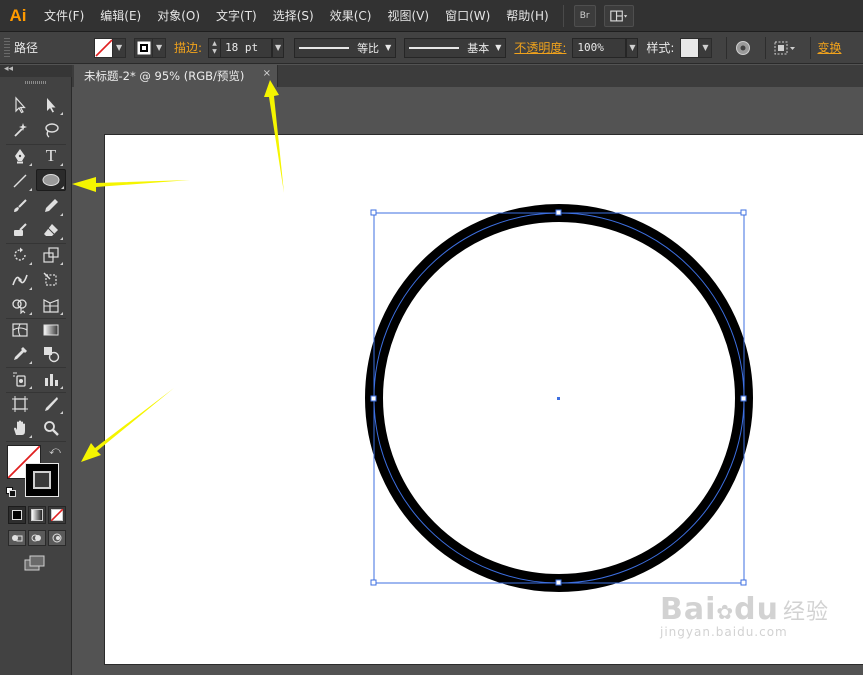 The height and width of the screenshot is (675, 863). Describe the element at coordinates (373, 212) in the screenshot. I see `handle-top-left` at that location.